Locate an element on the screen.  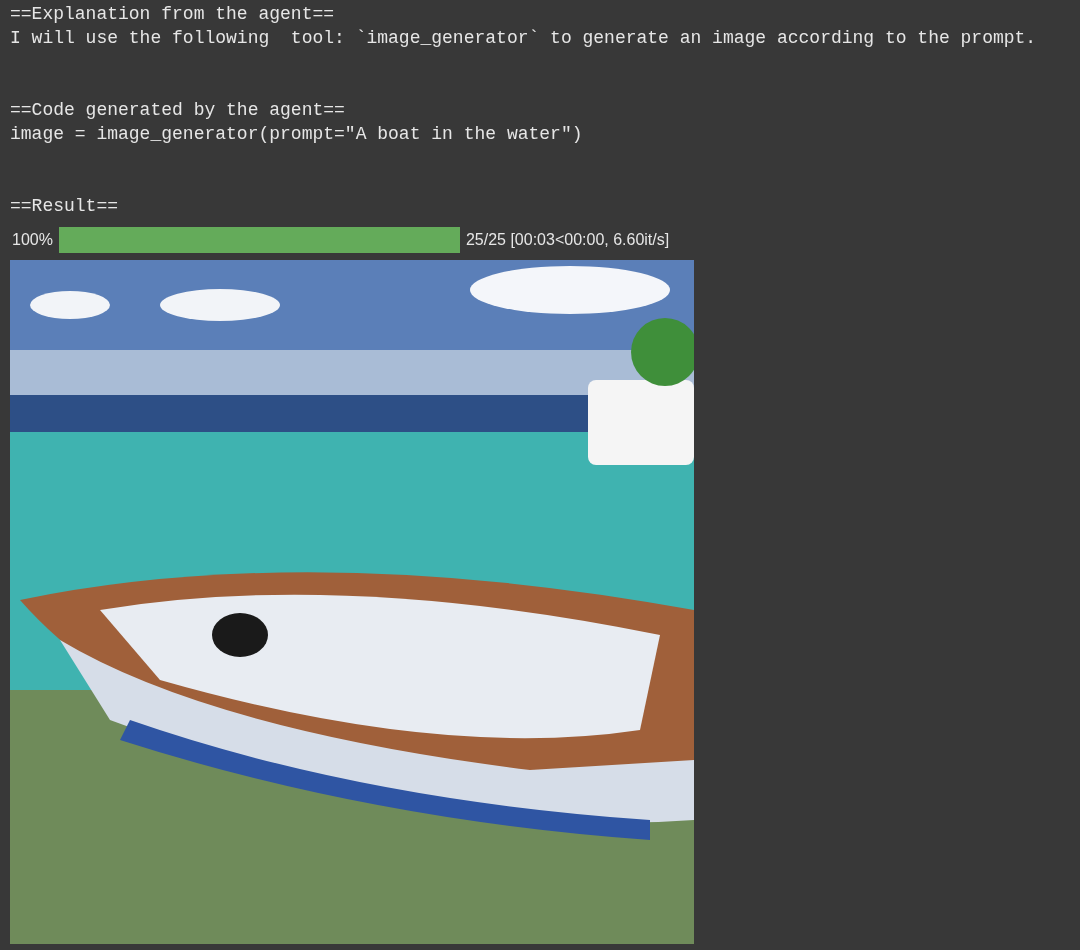
progress-percent: 100% is located at coordinates (32, 240).